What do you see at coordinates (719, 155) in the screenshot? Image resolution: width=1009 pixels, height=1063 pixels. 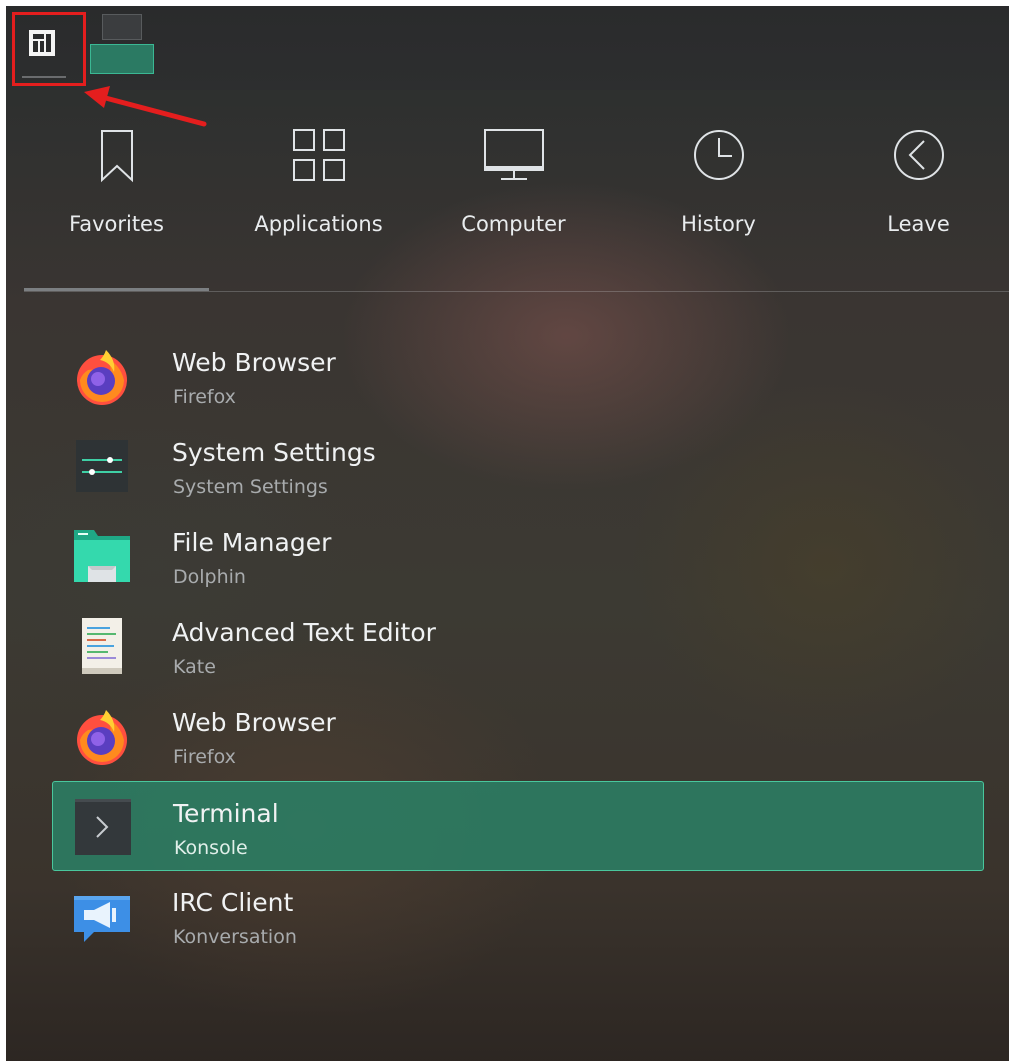 I see `clock-icon` at bounding box center [719, 155].